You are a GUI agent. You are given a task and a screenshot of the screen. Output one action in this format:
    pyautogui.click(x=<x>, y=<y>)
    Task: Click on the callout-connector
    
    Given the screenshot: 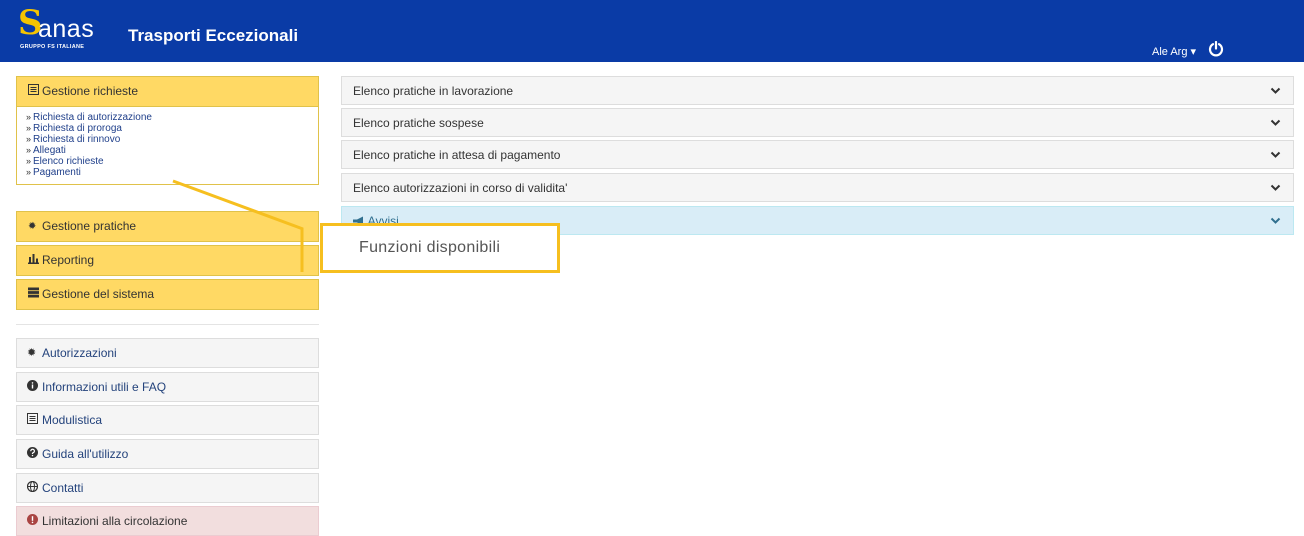 What is the action you would take?
    pyautogui.click(x=238, y=225)
    